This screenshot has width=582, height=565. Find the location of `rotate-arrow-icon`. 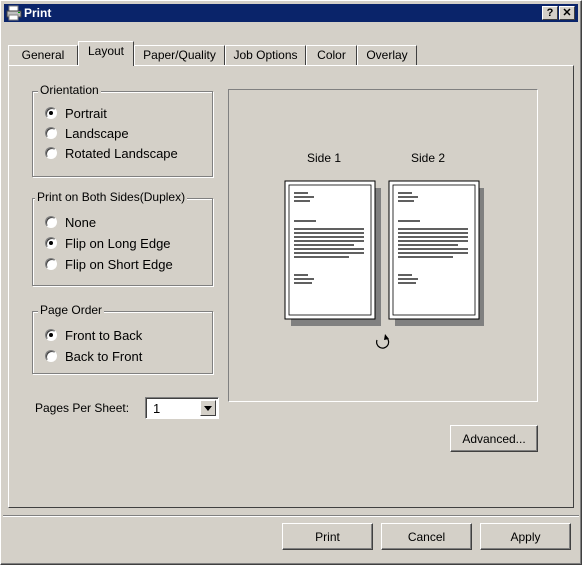

rotate-arrow-icon is located at coordinates (383, 341).